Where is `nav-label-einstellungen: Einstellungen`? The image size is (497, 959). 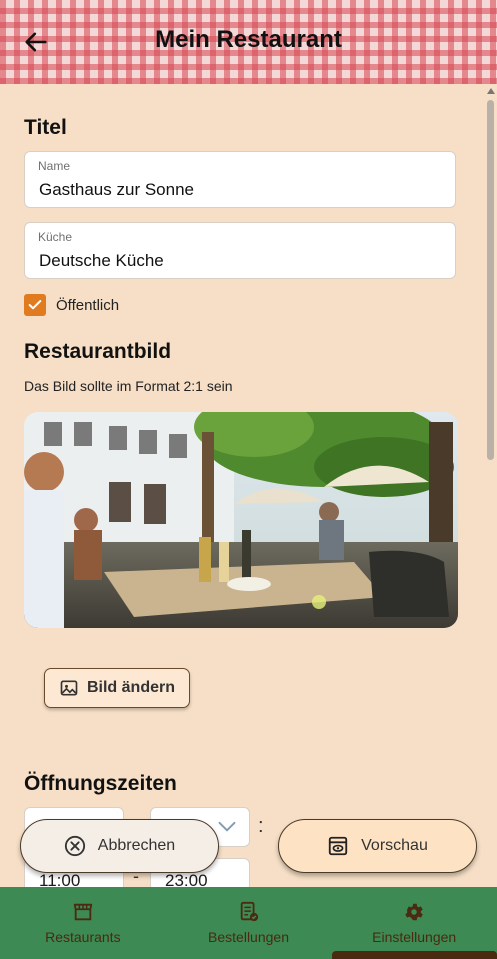
nav-label-einstellungen: Einstellungen is located at coordinates (414, 937).